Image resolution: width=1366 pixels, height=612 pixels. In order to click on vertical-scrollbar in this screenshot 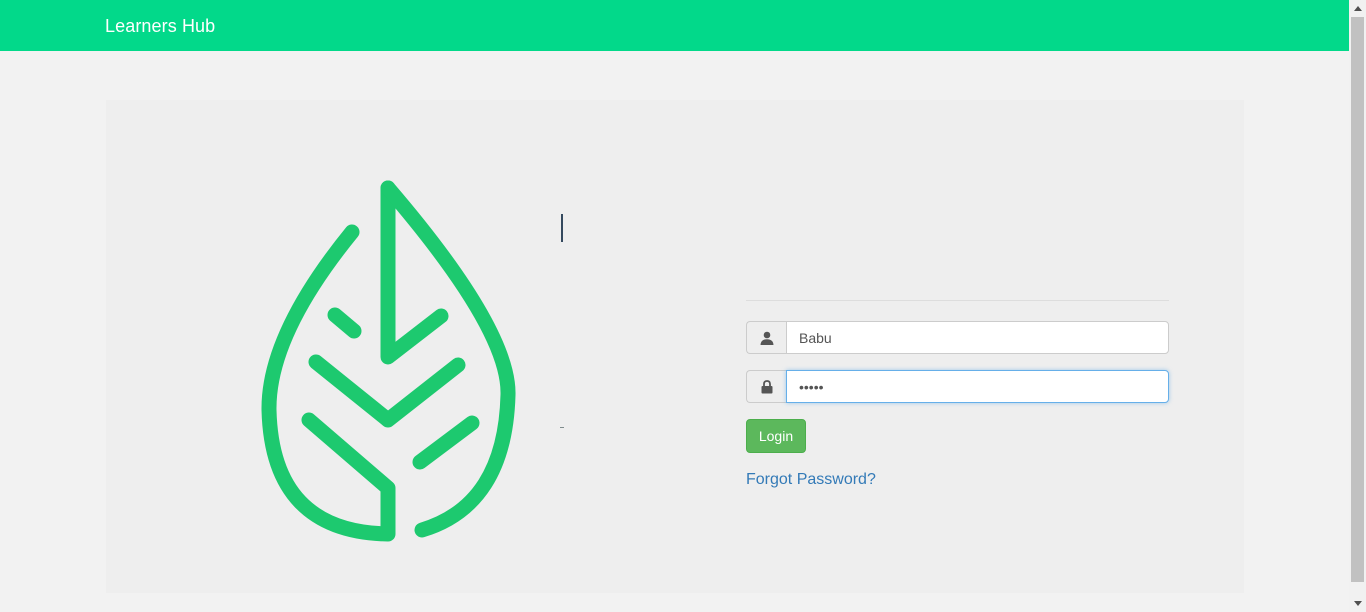, I will do `click(1357, 306)`.